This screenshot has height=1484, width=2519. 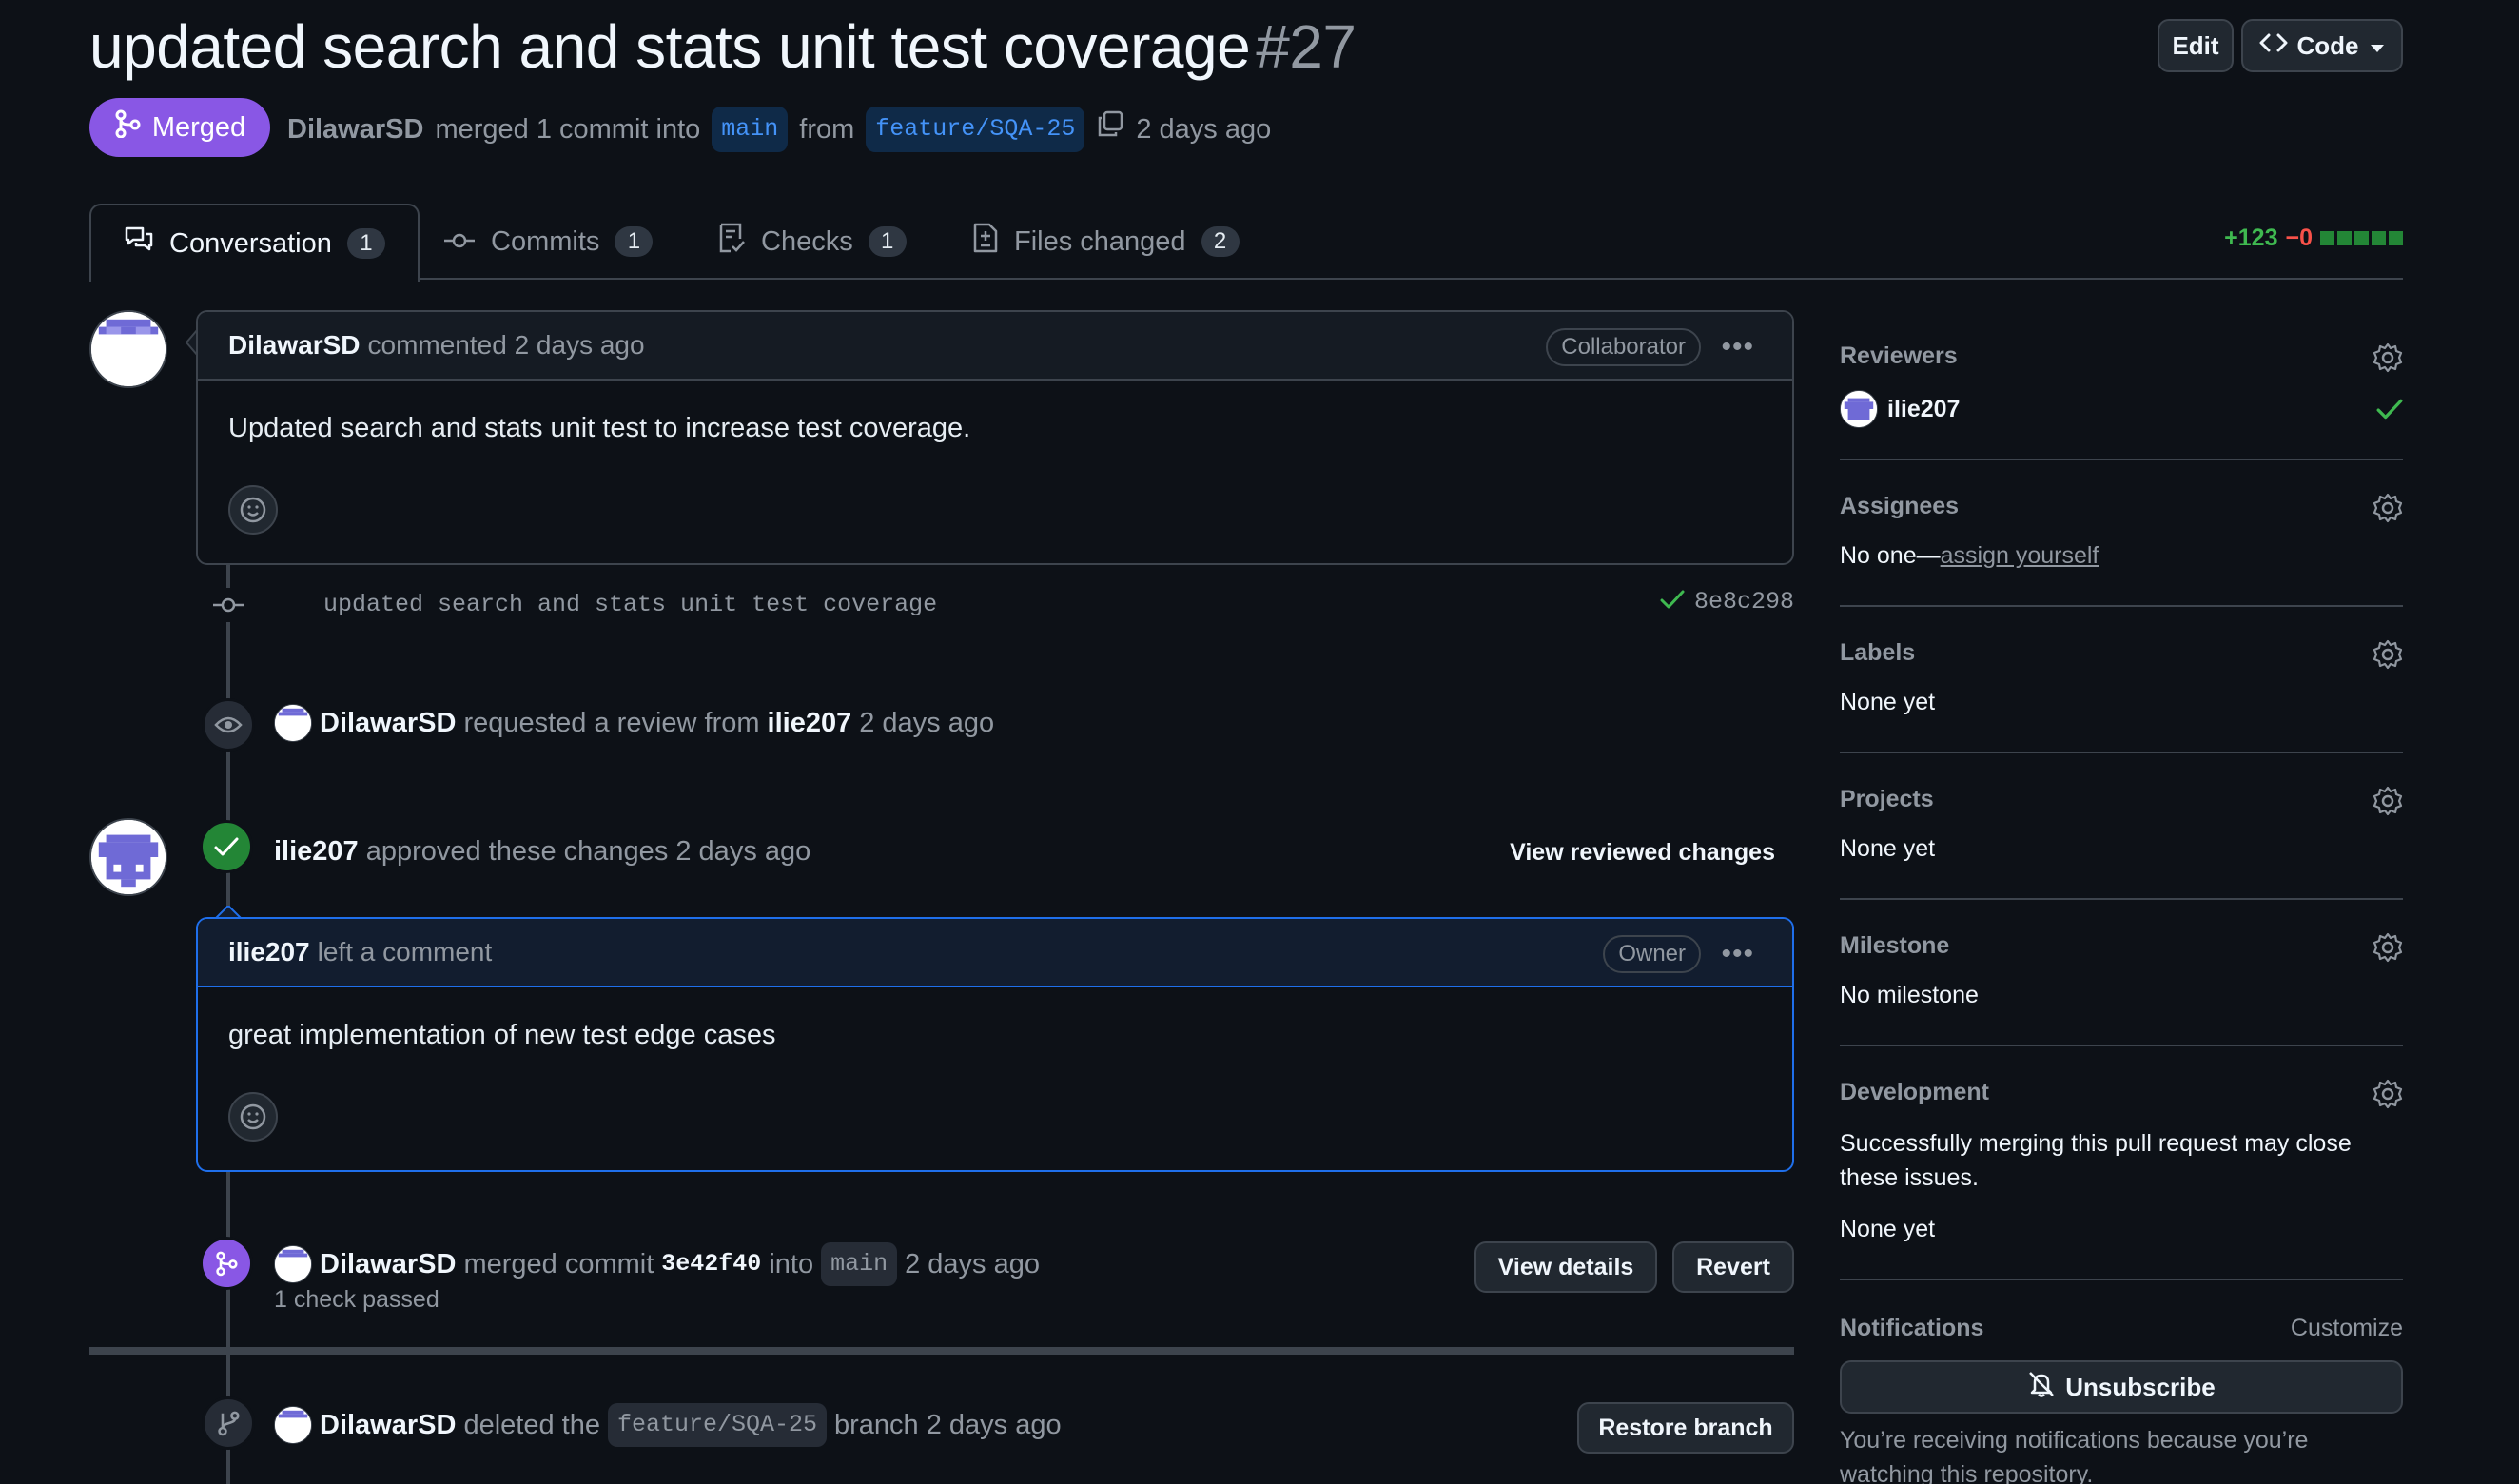 What do you see at coordinates (2020, 555) in the screenshot?
I see `assign-yourself-link: assign yourself` at bounding box center [2020, 555].